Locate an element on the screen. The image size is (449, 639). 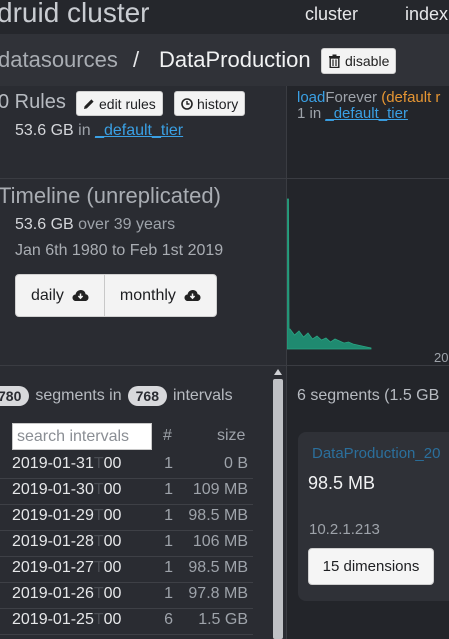
segment-card-size: 98.5 MB is located at coordinates (342, 483).